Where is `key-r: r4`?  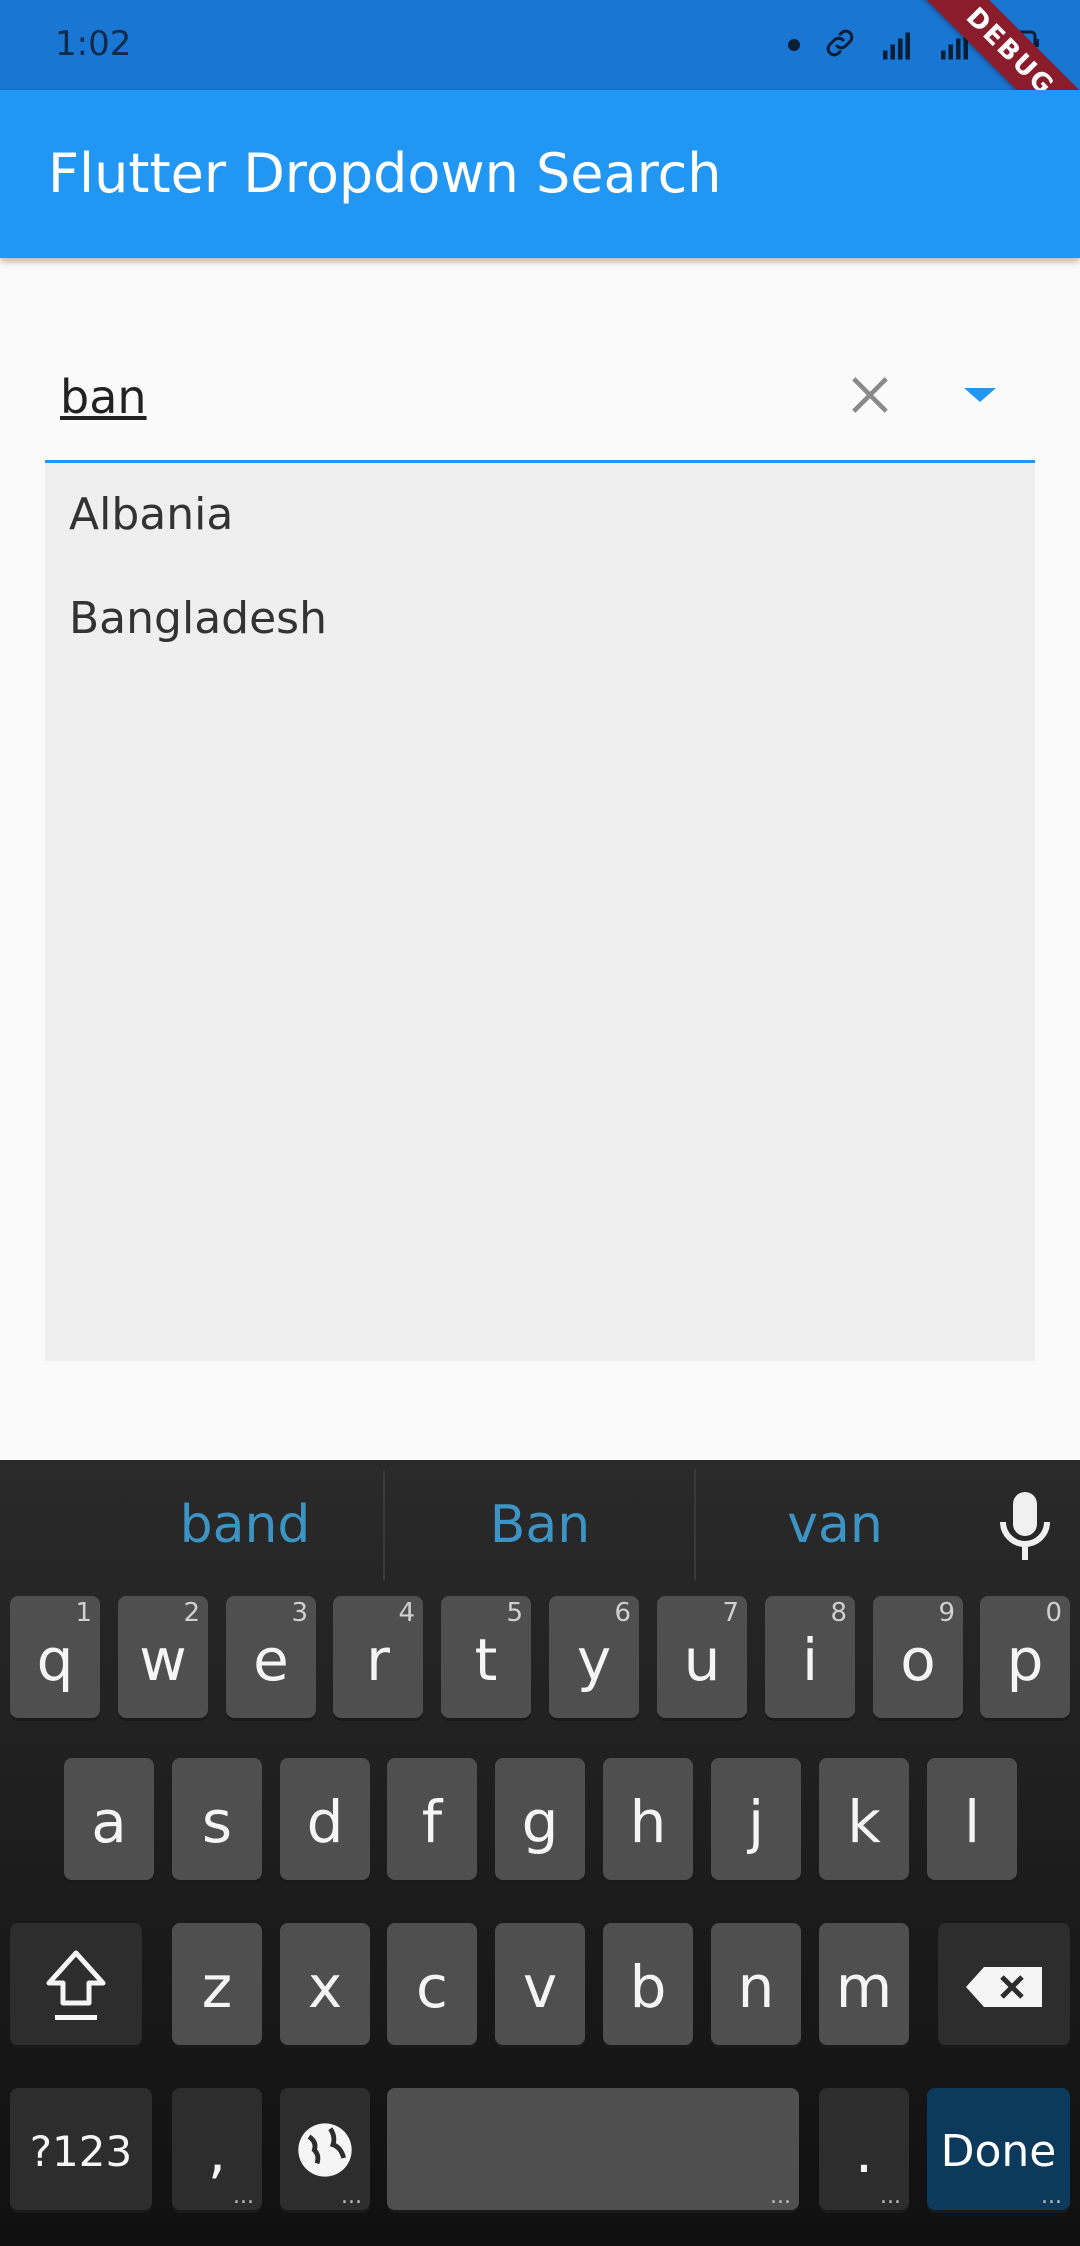 key-r: r4 is located at coordinates (378, 1657).